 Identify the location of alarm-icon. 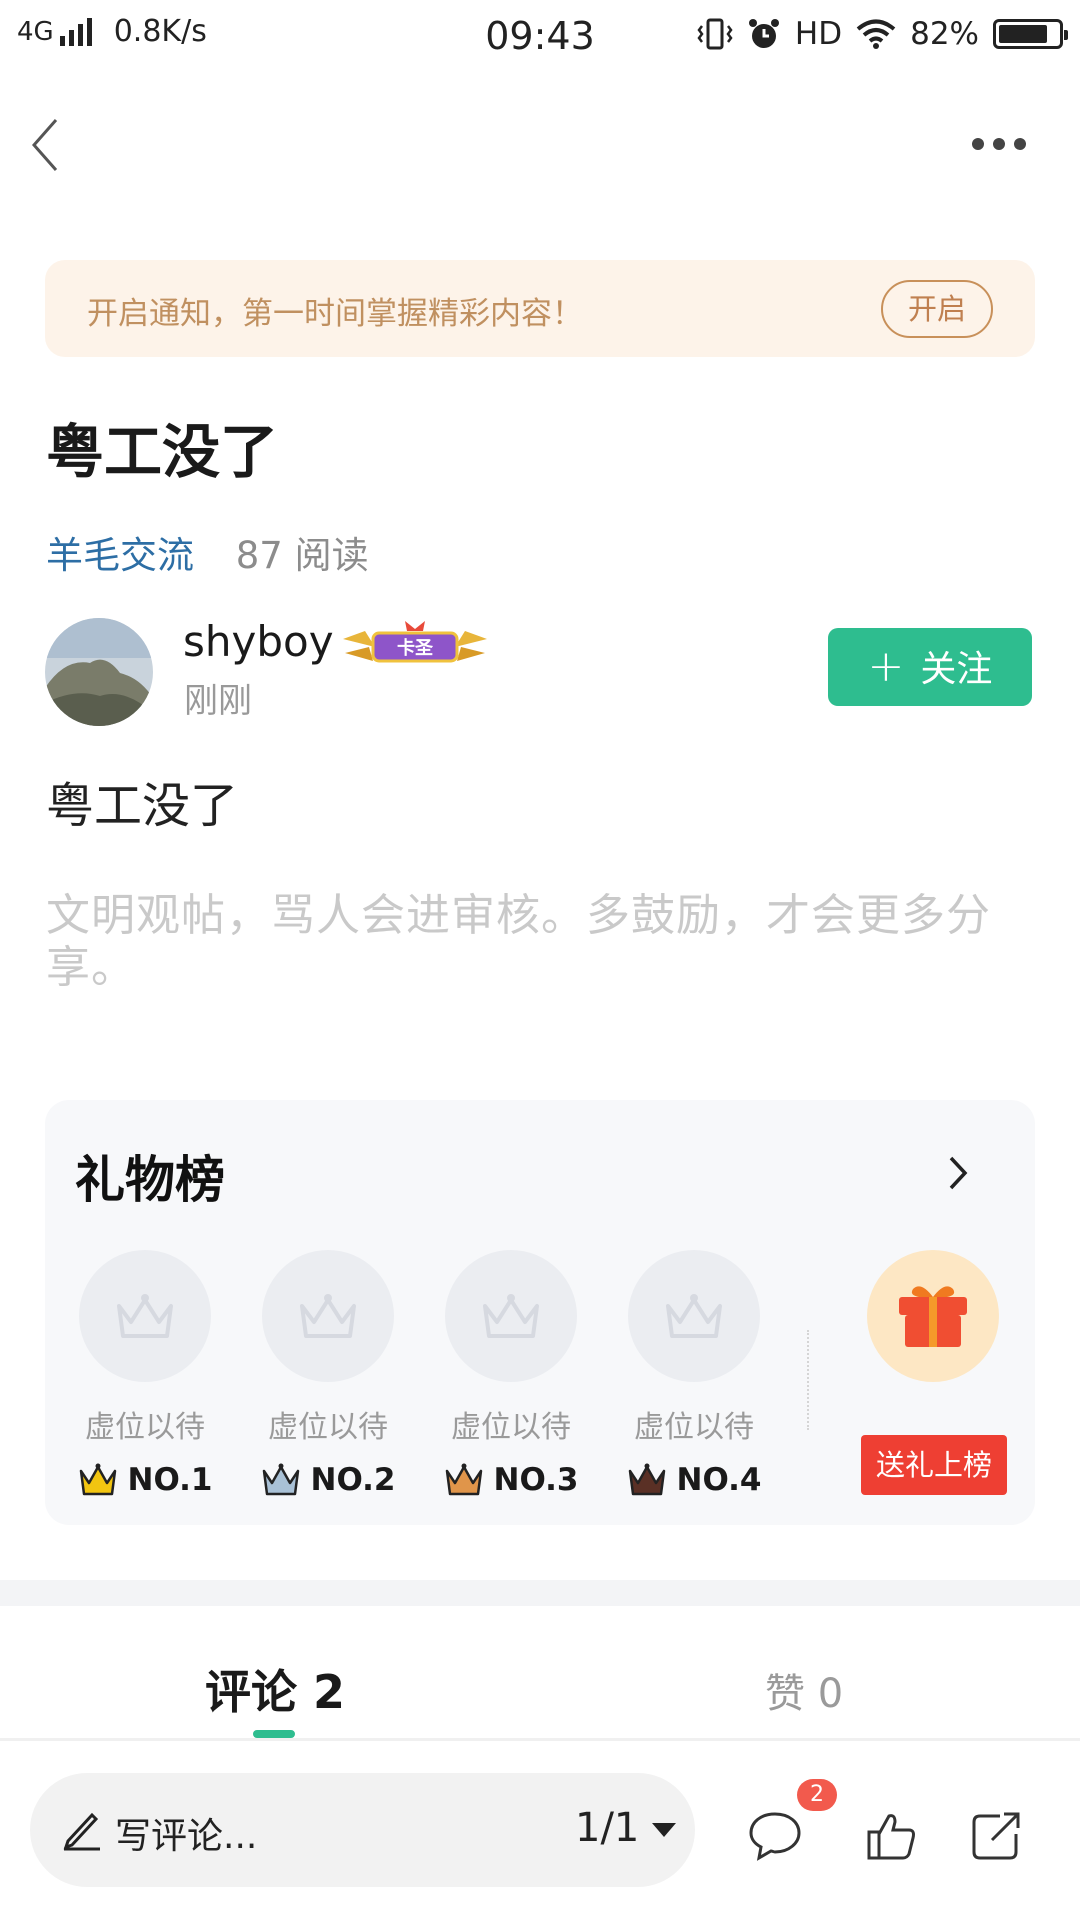
(763, 33).